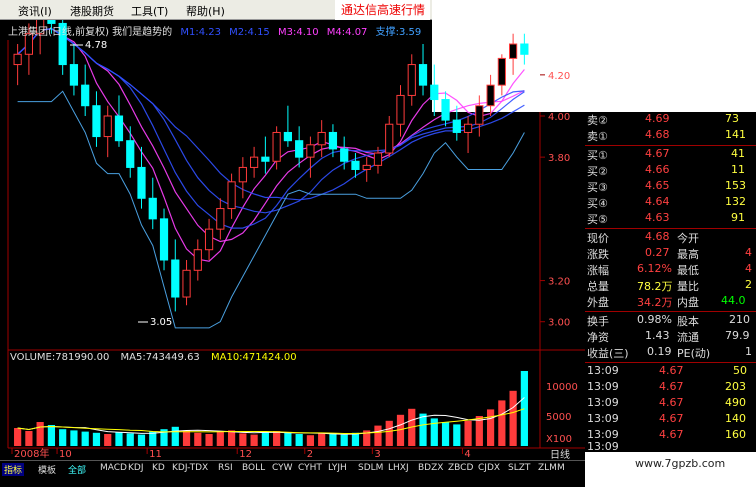 The image size is (756, 487). Describe the element at coordinates (598, 337) in the screenshot. I see `stat-label: 净资` at that location.